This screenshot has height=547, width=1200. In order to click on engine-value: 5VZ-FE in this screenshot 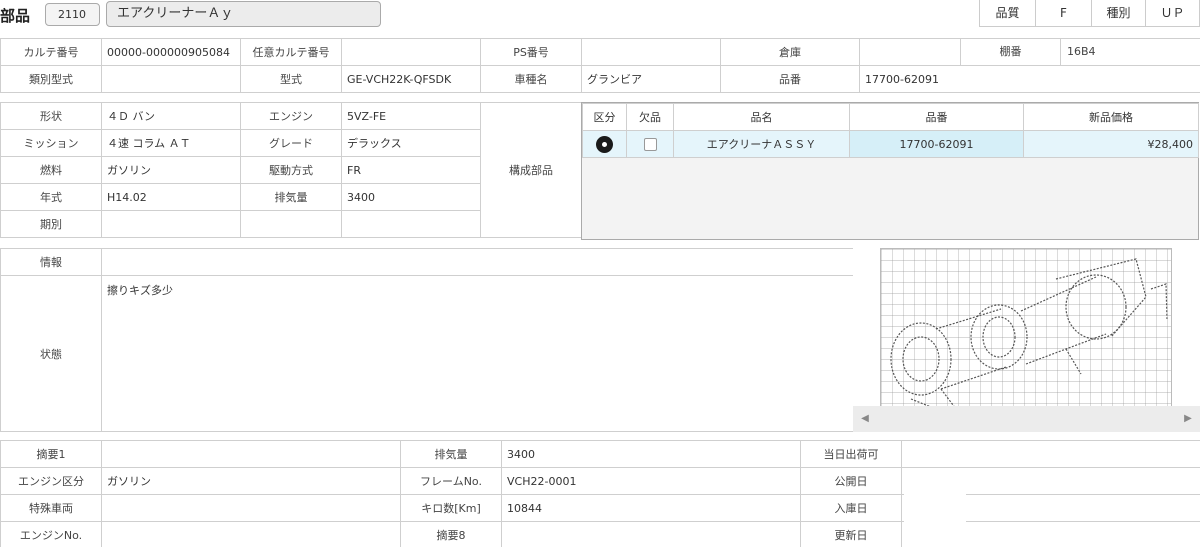, I will do `click(411, 116)`.